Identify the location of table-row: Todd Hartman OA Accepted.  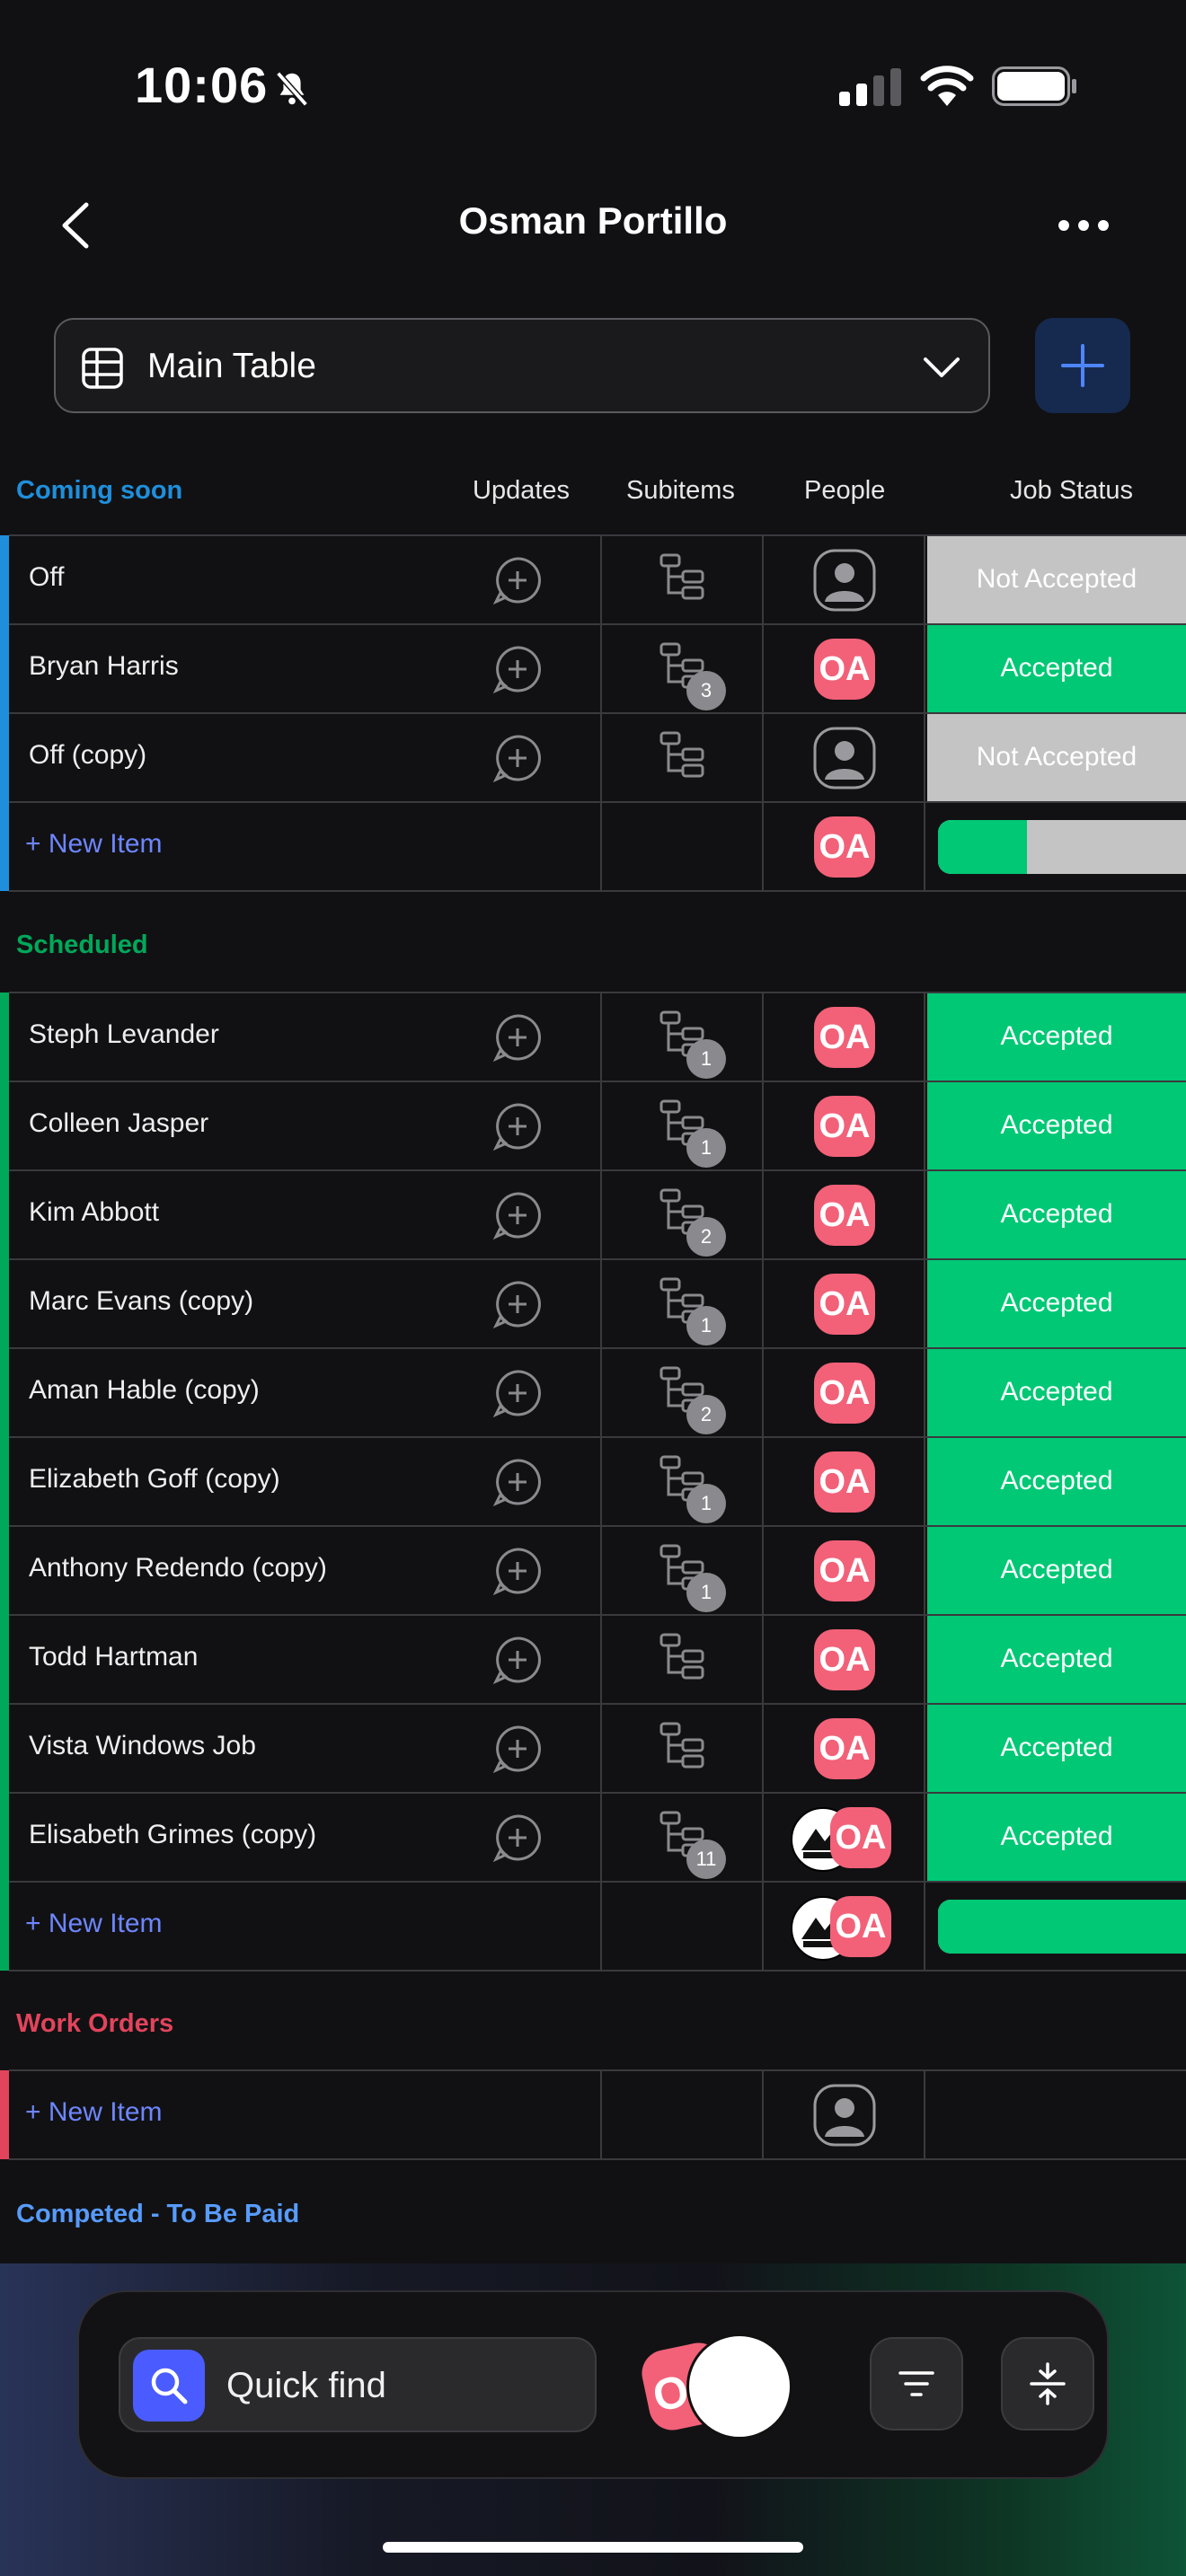
(593, 1659).